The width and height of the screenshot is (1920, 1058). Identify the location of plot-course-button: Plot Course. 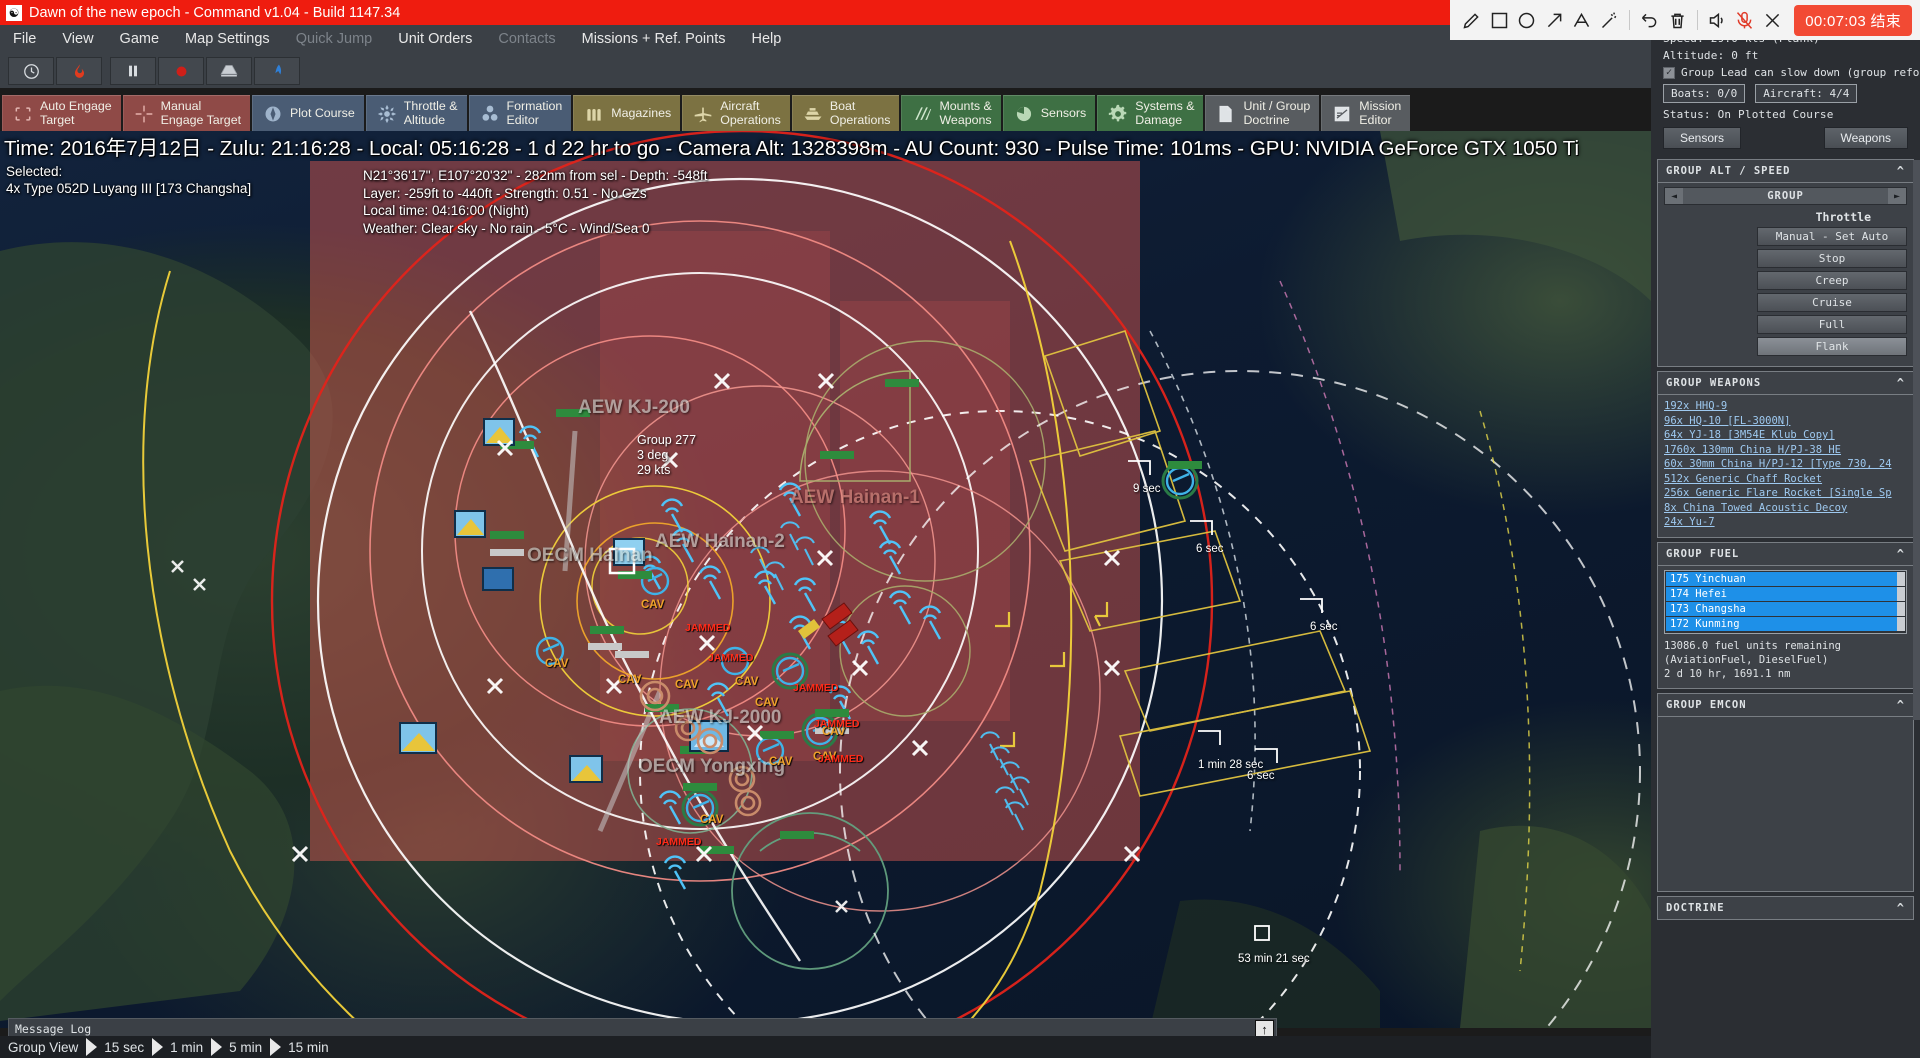
(308, 113).